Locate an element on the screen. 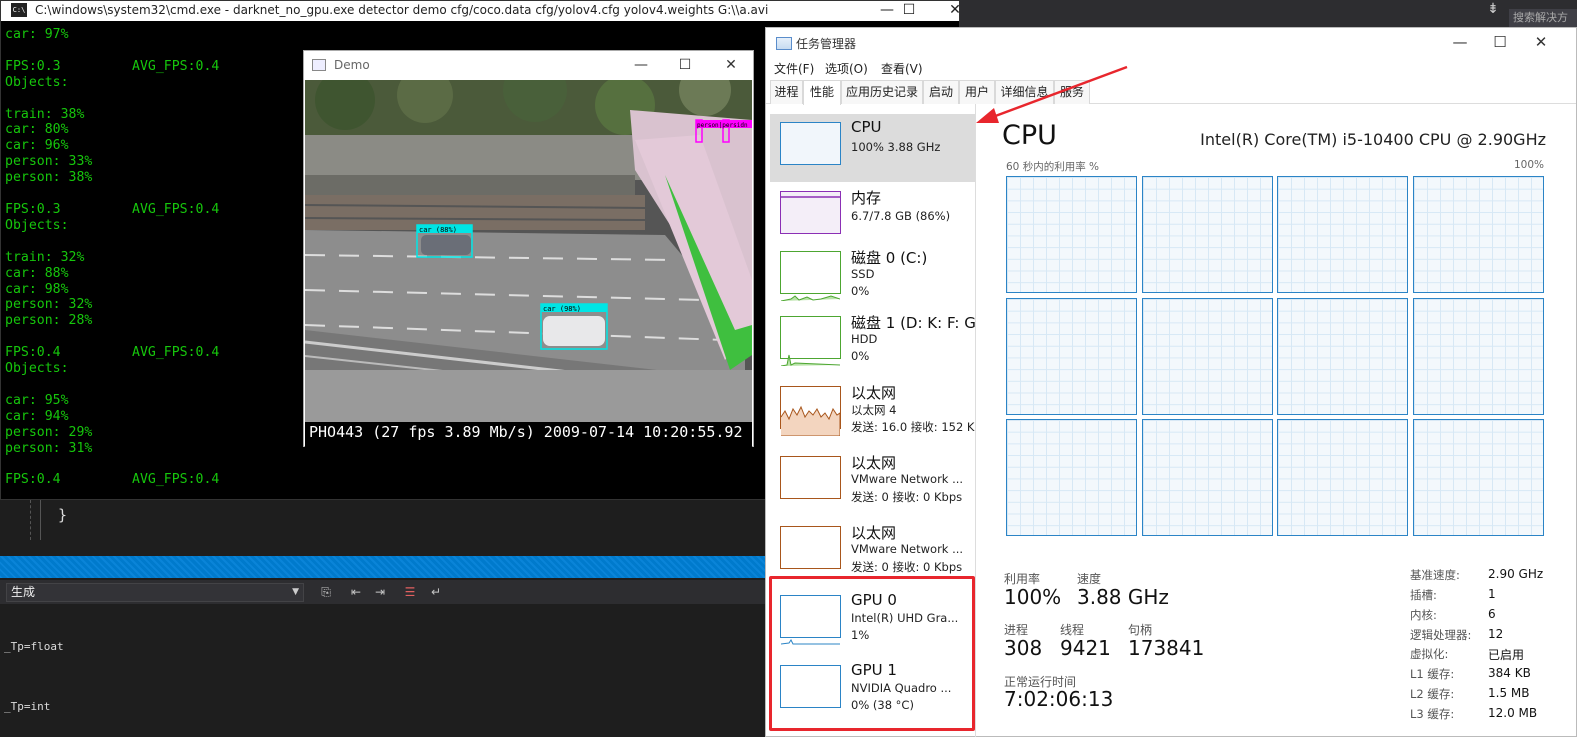  util-graph-max: 100% is located at coordinates (1528, 165).